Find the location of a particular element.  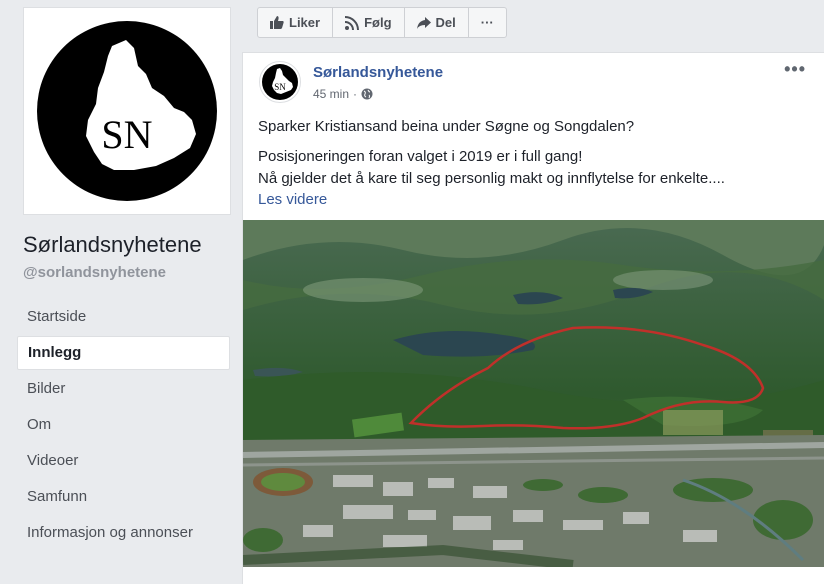

like-label: Liker is located at coordinates (305, 22).